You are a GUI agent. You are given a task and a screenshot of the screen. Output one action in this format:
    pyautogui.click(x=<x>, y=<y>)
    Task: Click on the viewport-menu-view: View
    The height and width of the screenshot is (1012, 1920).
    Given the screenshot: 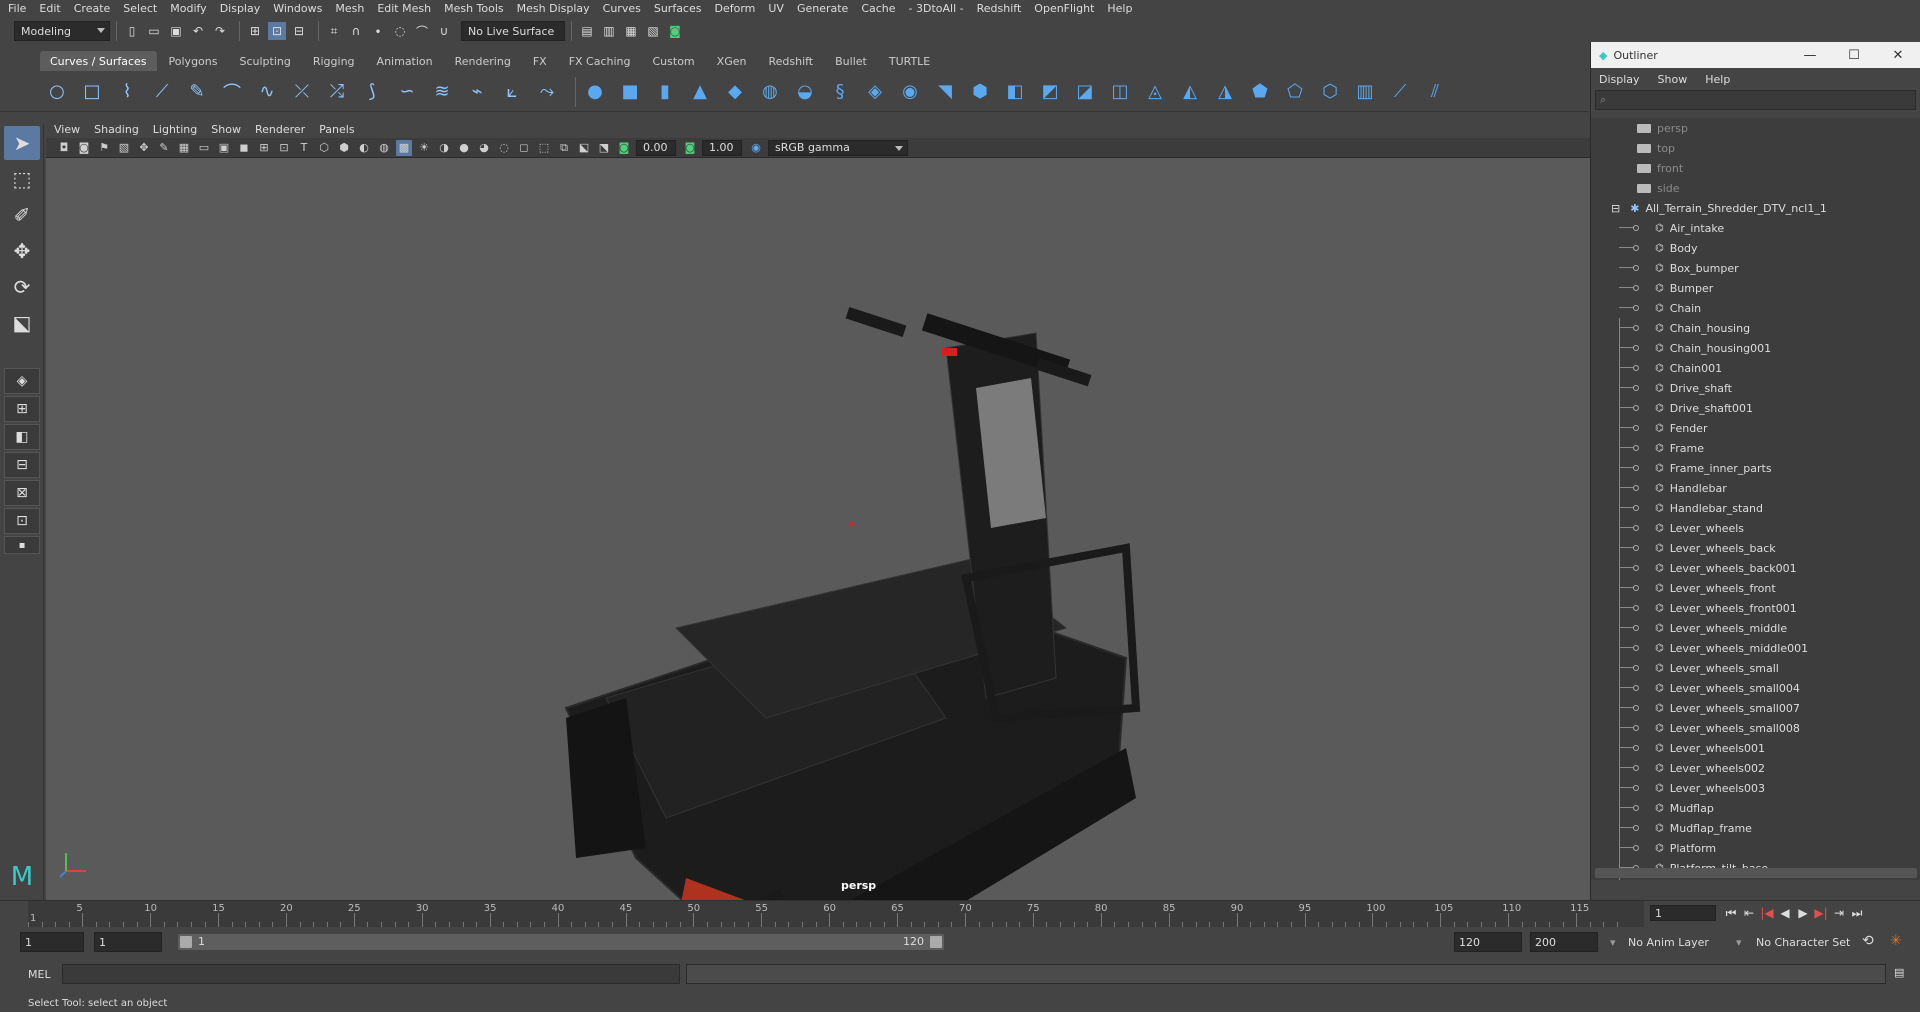 What is the action you would take?
    pyautogui.click(x=67, y=129)
    